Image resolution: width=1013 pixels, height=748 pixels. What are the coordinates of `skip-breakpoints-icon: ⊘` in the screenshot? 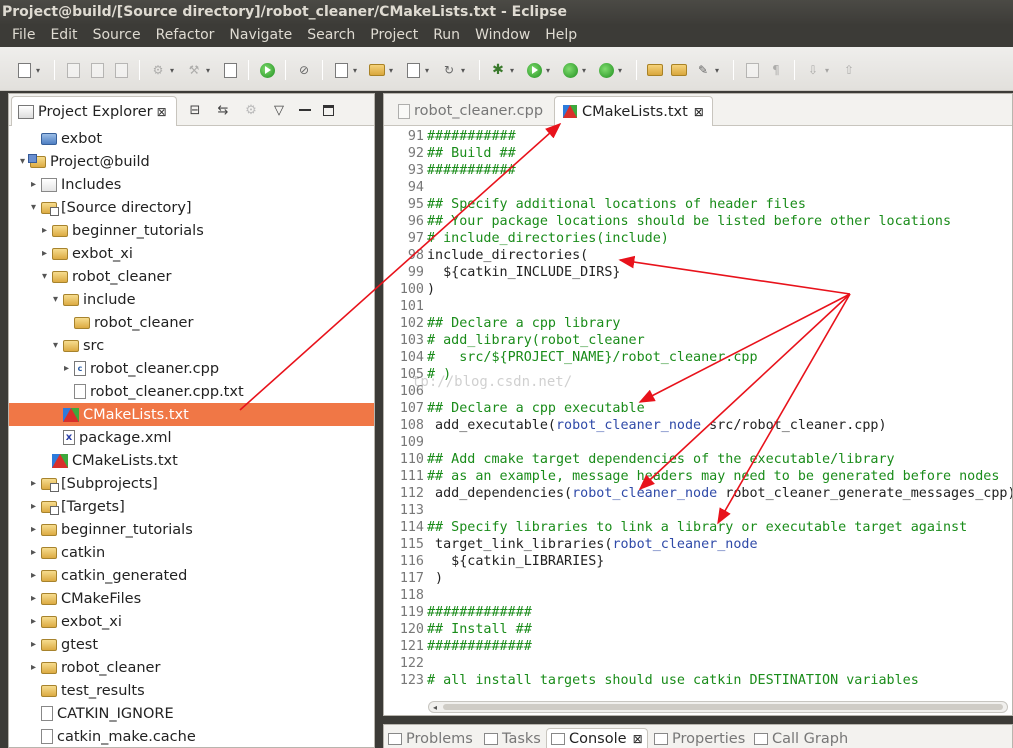 It's located at (304, 70).